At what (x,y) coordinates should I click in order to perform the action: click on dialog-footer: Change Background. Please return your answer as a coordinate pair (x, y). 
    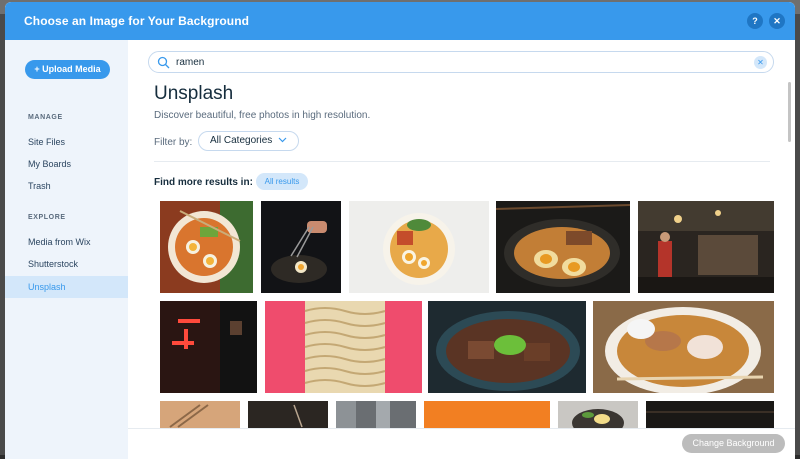
    Looking at the image, I should click on (461, 443).